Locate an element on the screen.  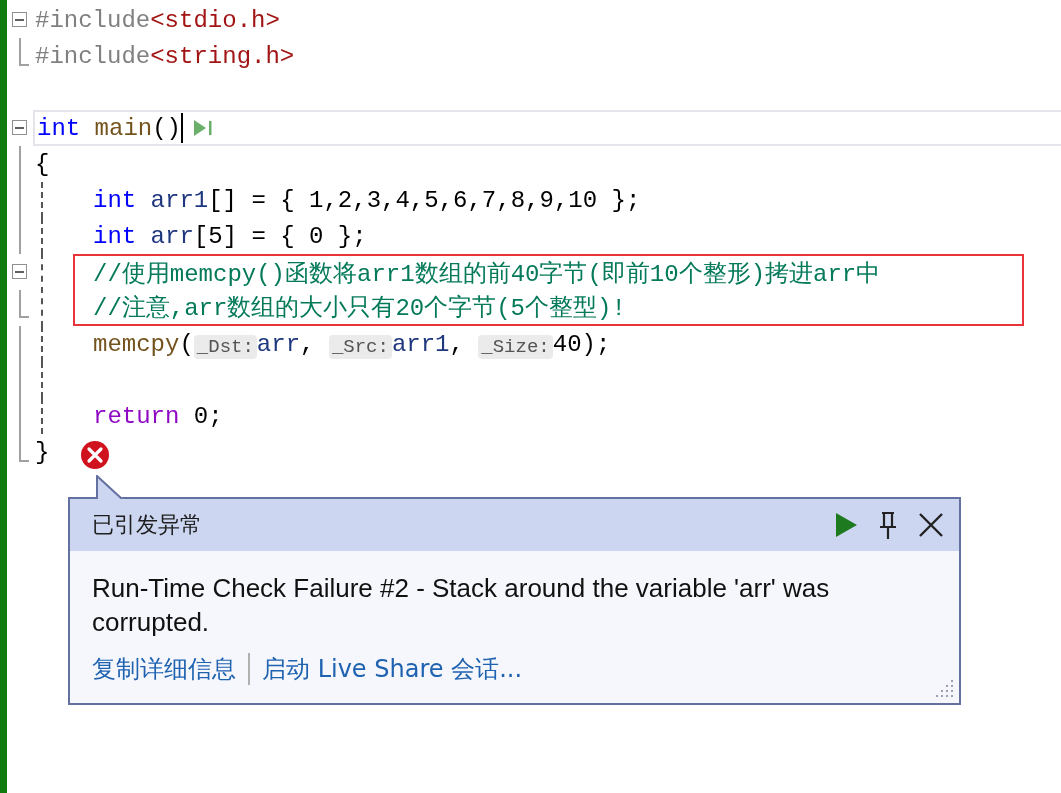
parameter-hint: _Size: is located at coordinates (515, 347).